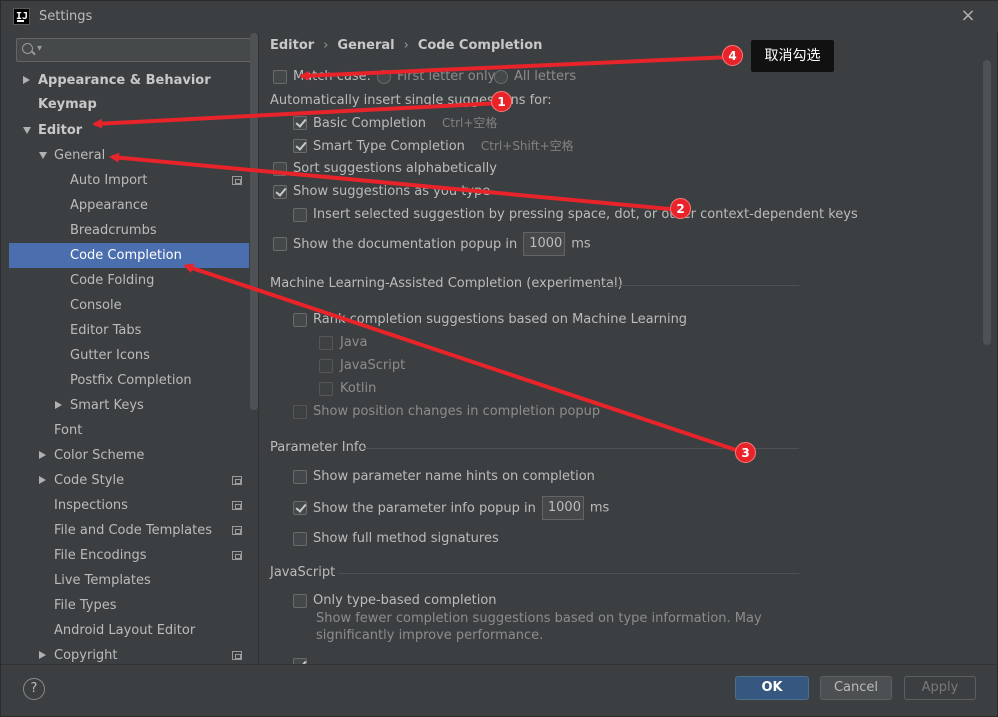 The image size is (998, 717). What do you see at coordinates (280, 77) in the screenshot?
I see `match-case-checkbox` at bounding box center [280, 77].